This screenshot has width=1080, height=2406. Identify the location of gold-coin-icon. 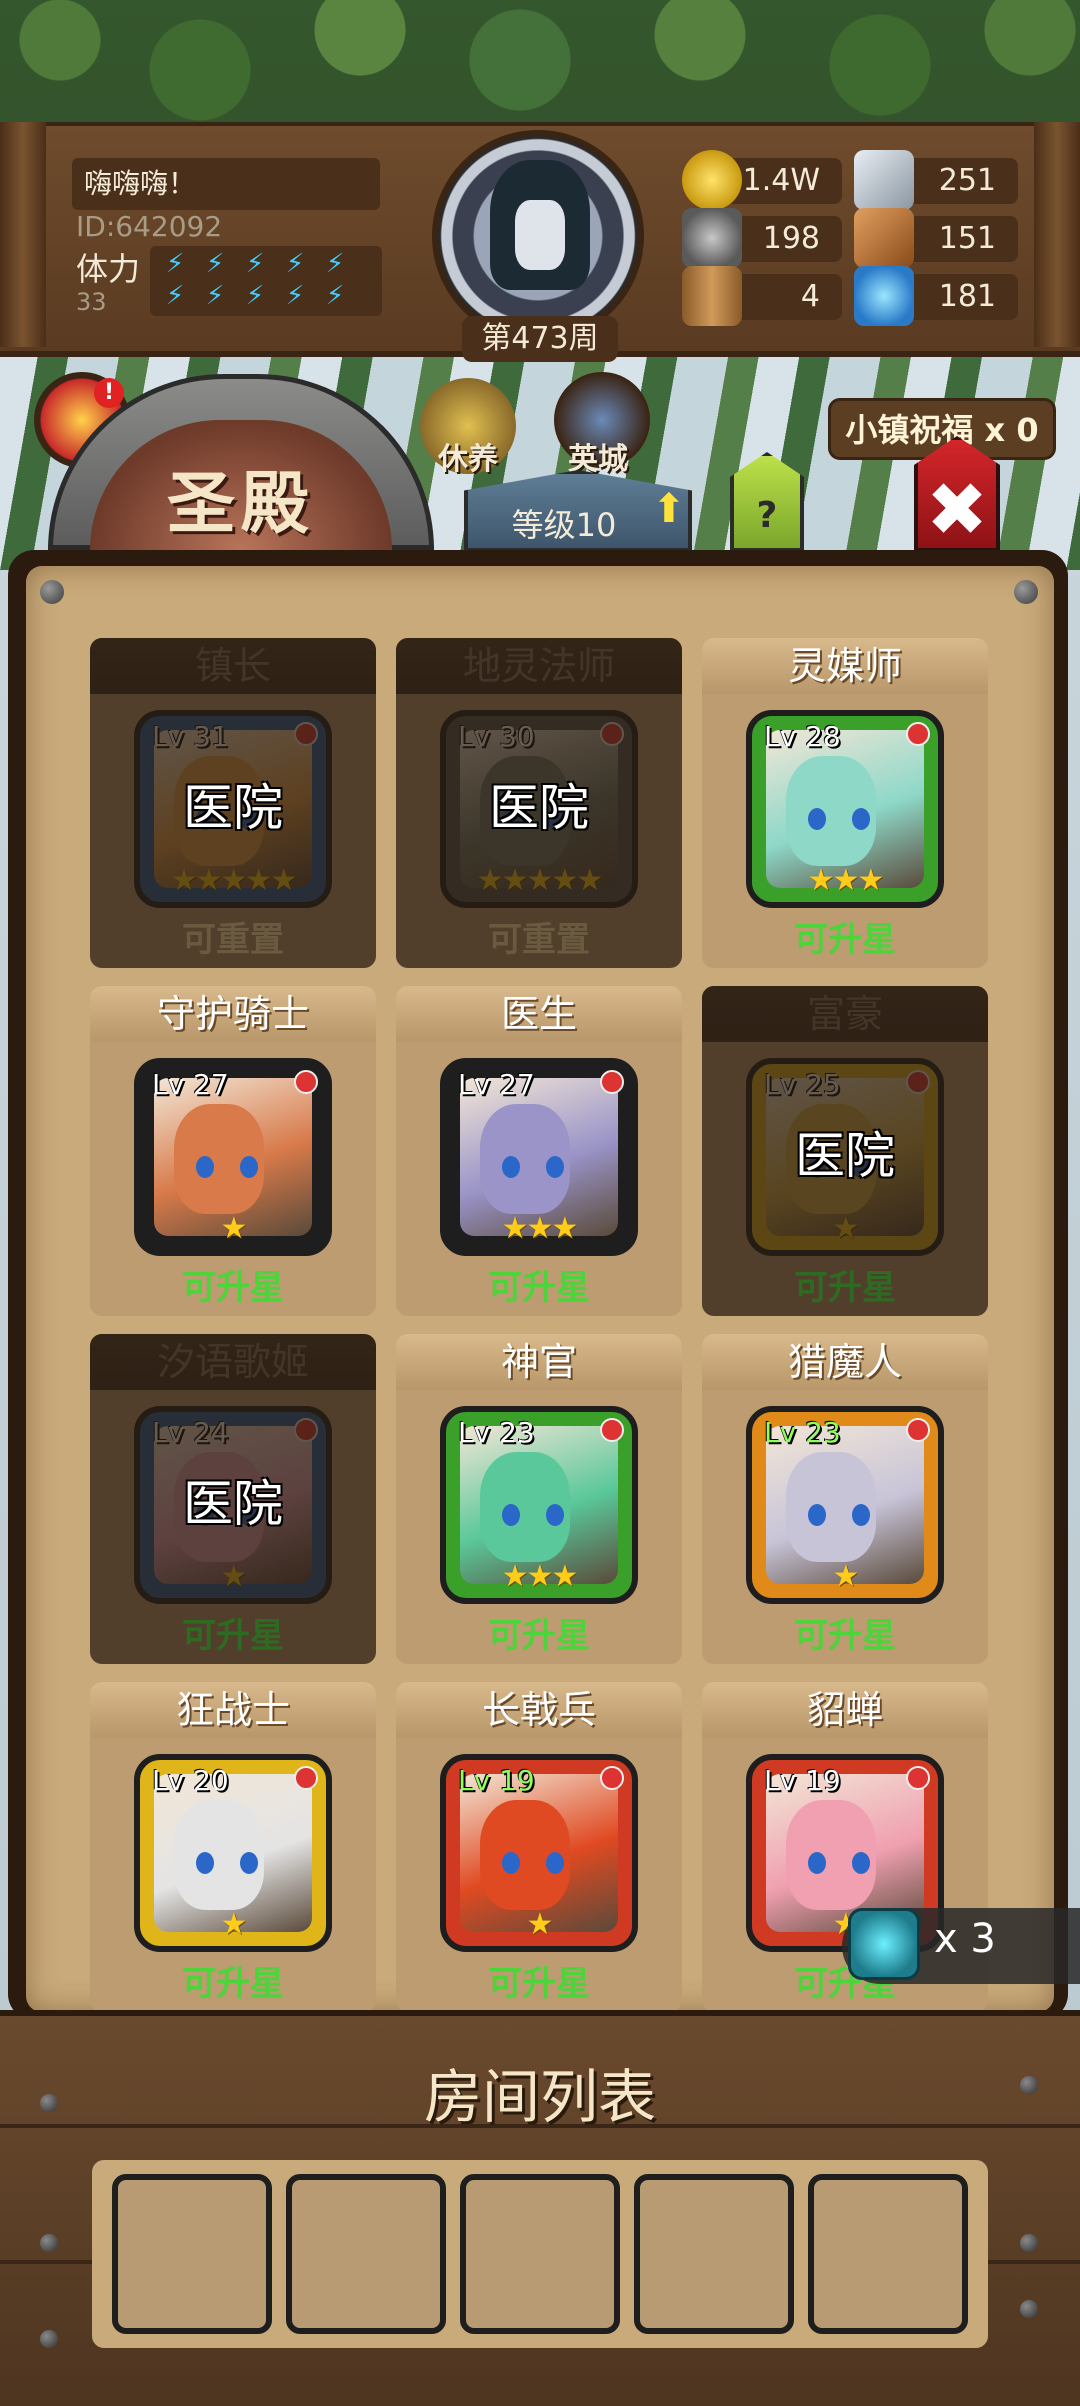
(712, 180).